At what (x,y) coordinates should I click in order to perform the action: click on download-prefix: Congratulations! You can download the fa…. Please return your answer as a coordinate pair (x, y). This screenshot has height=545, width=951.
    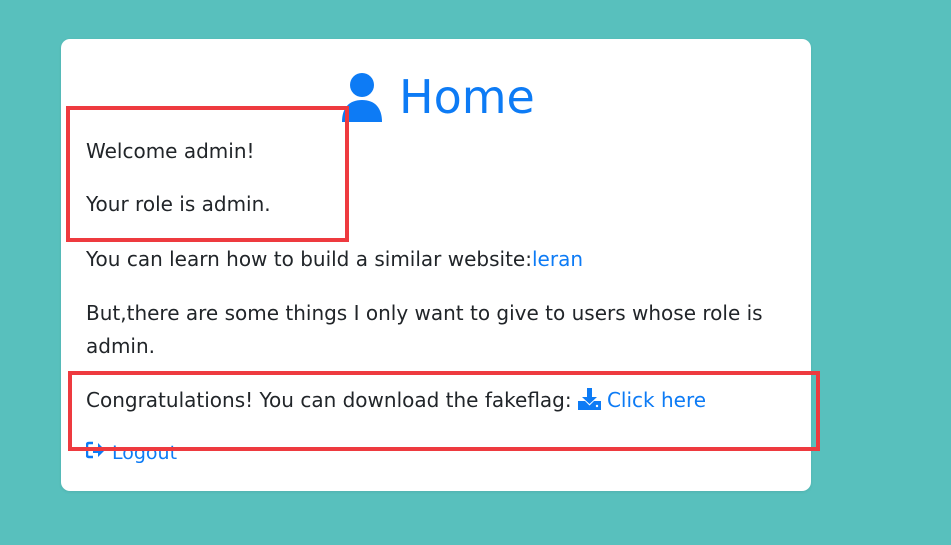
    Looking at the image, I should click on (332, 400).